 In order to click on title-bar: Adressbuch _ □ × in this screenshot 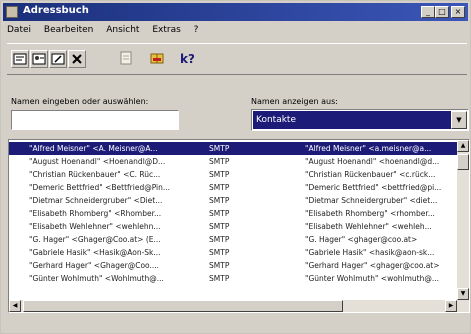, I will do `click(235, 12)`.